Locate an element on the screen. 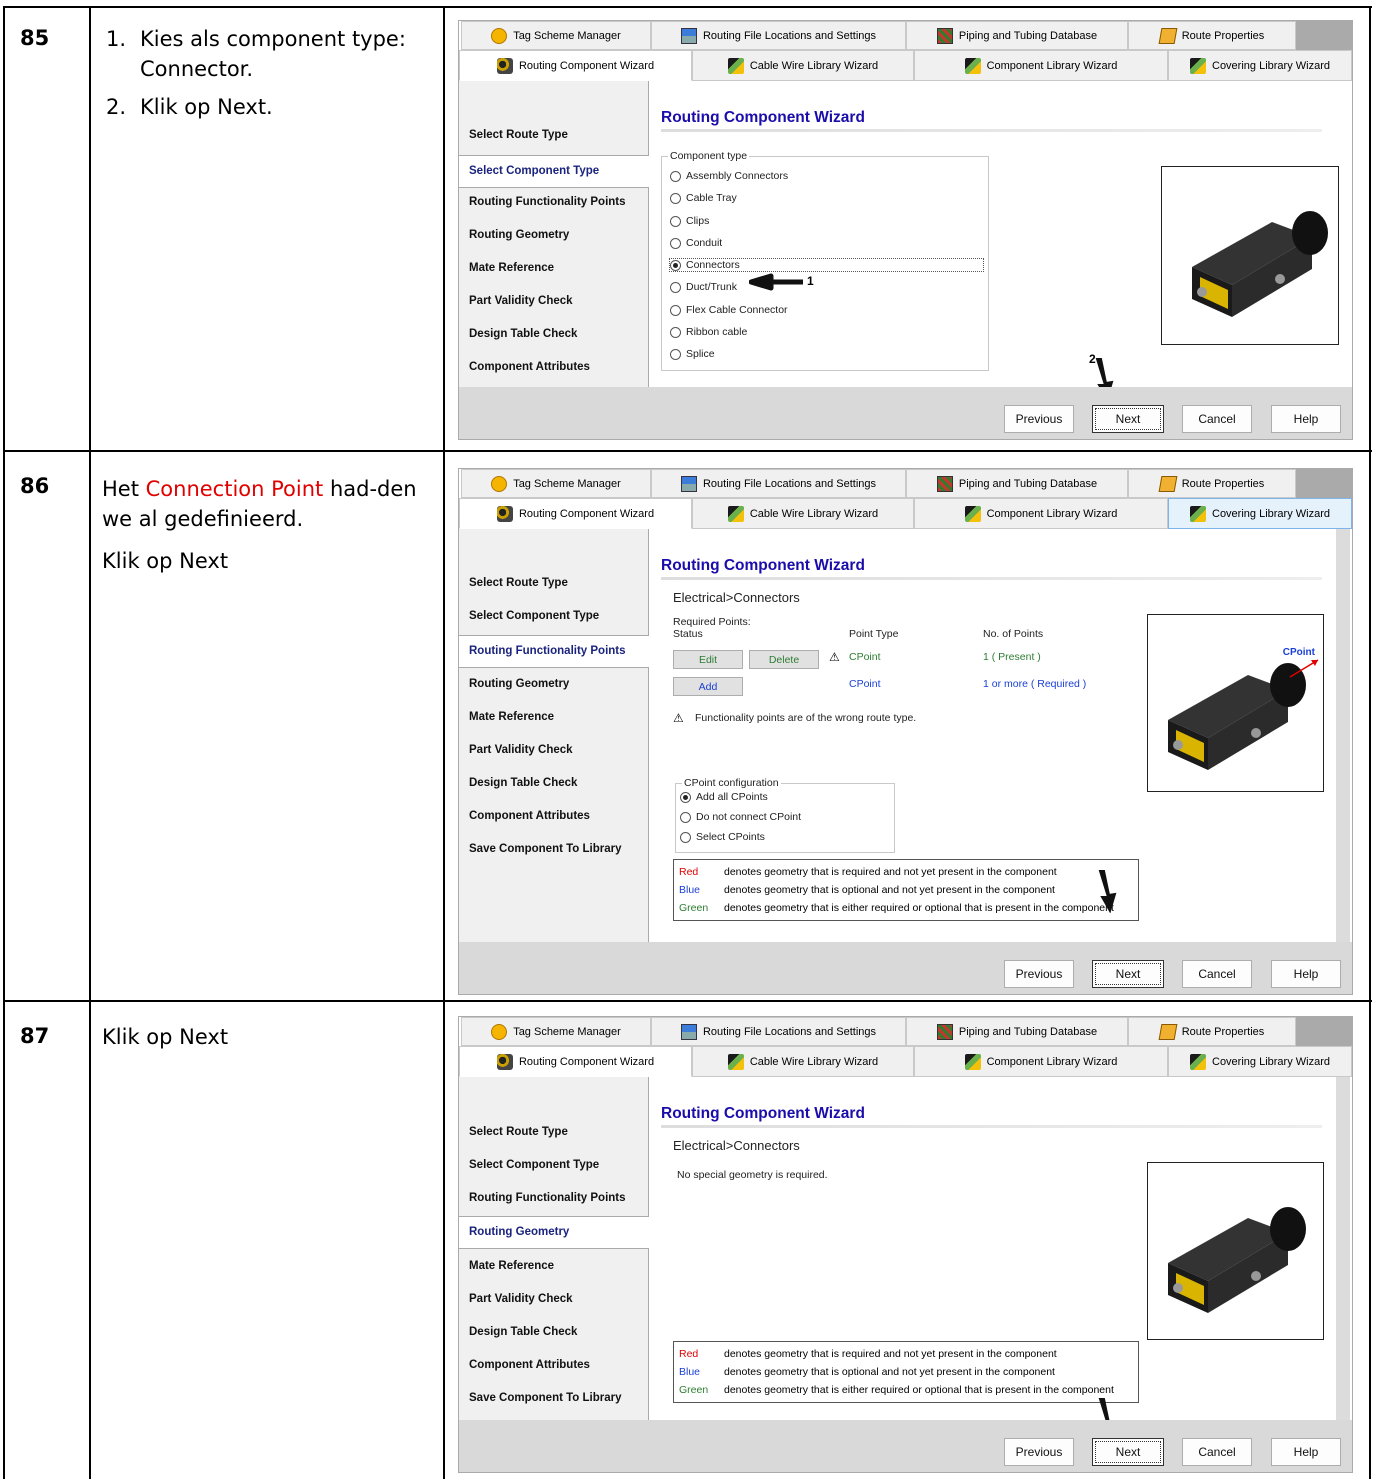  delete-button: Delete is located at coordinates (784, 659).